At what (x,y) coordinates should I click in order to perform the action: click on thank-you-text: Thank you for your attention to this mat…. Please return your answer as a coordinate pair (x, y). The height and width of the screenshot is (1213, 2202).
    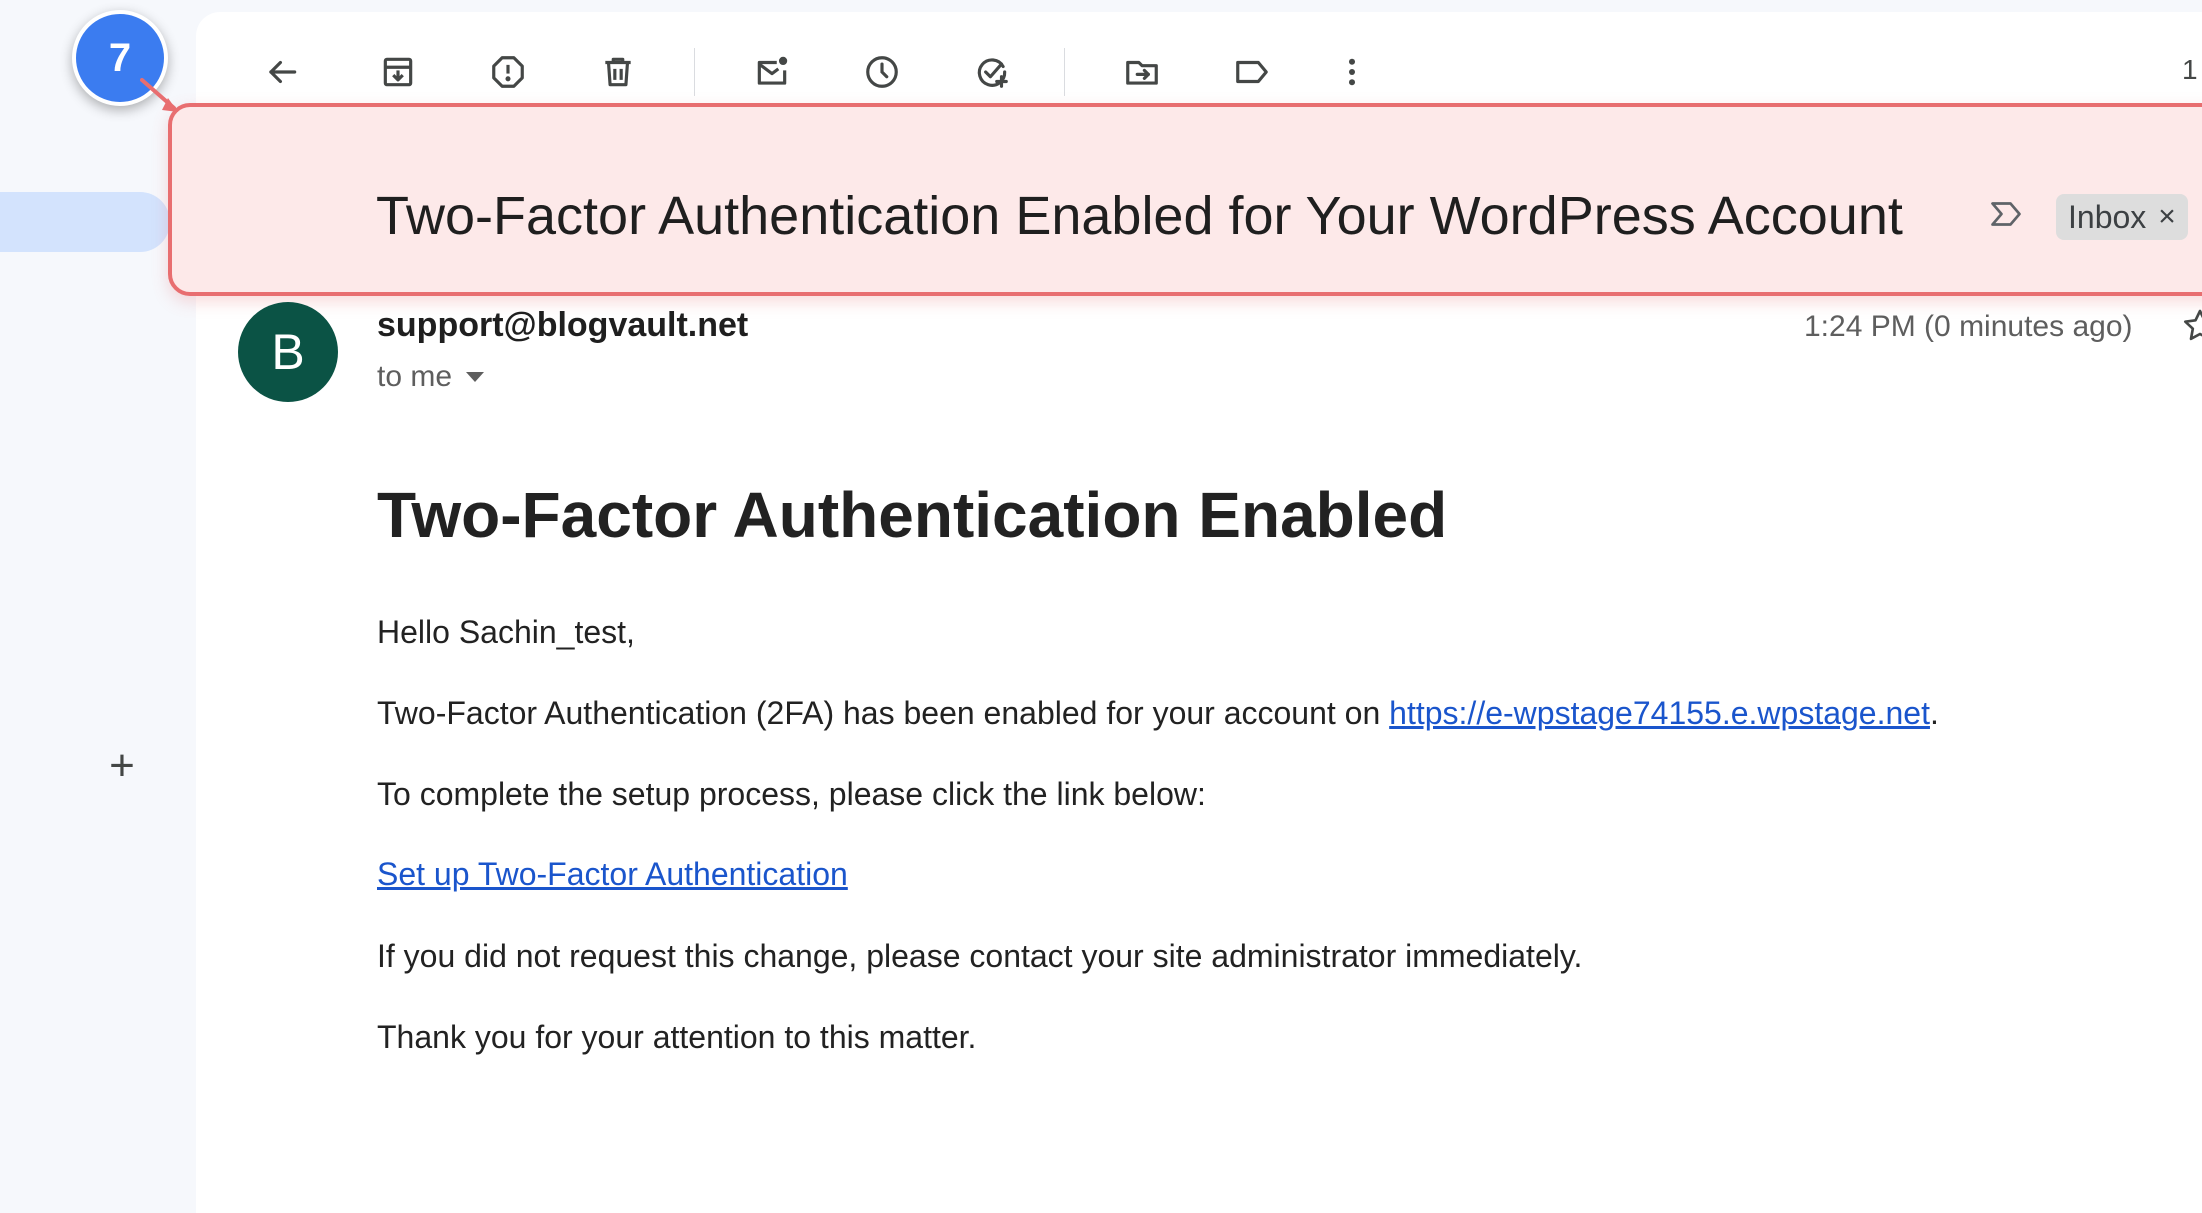
    Looking at the image, I should click on (677, 1037).